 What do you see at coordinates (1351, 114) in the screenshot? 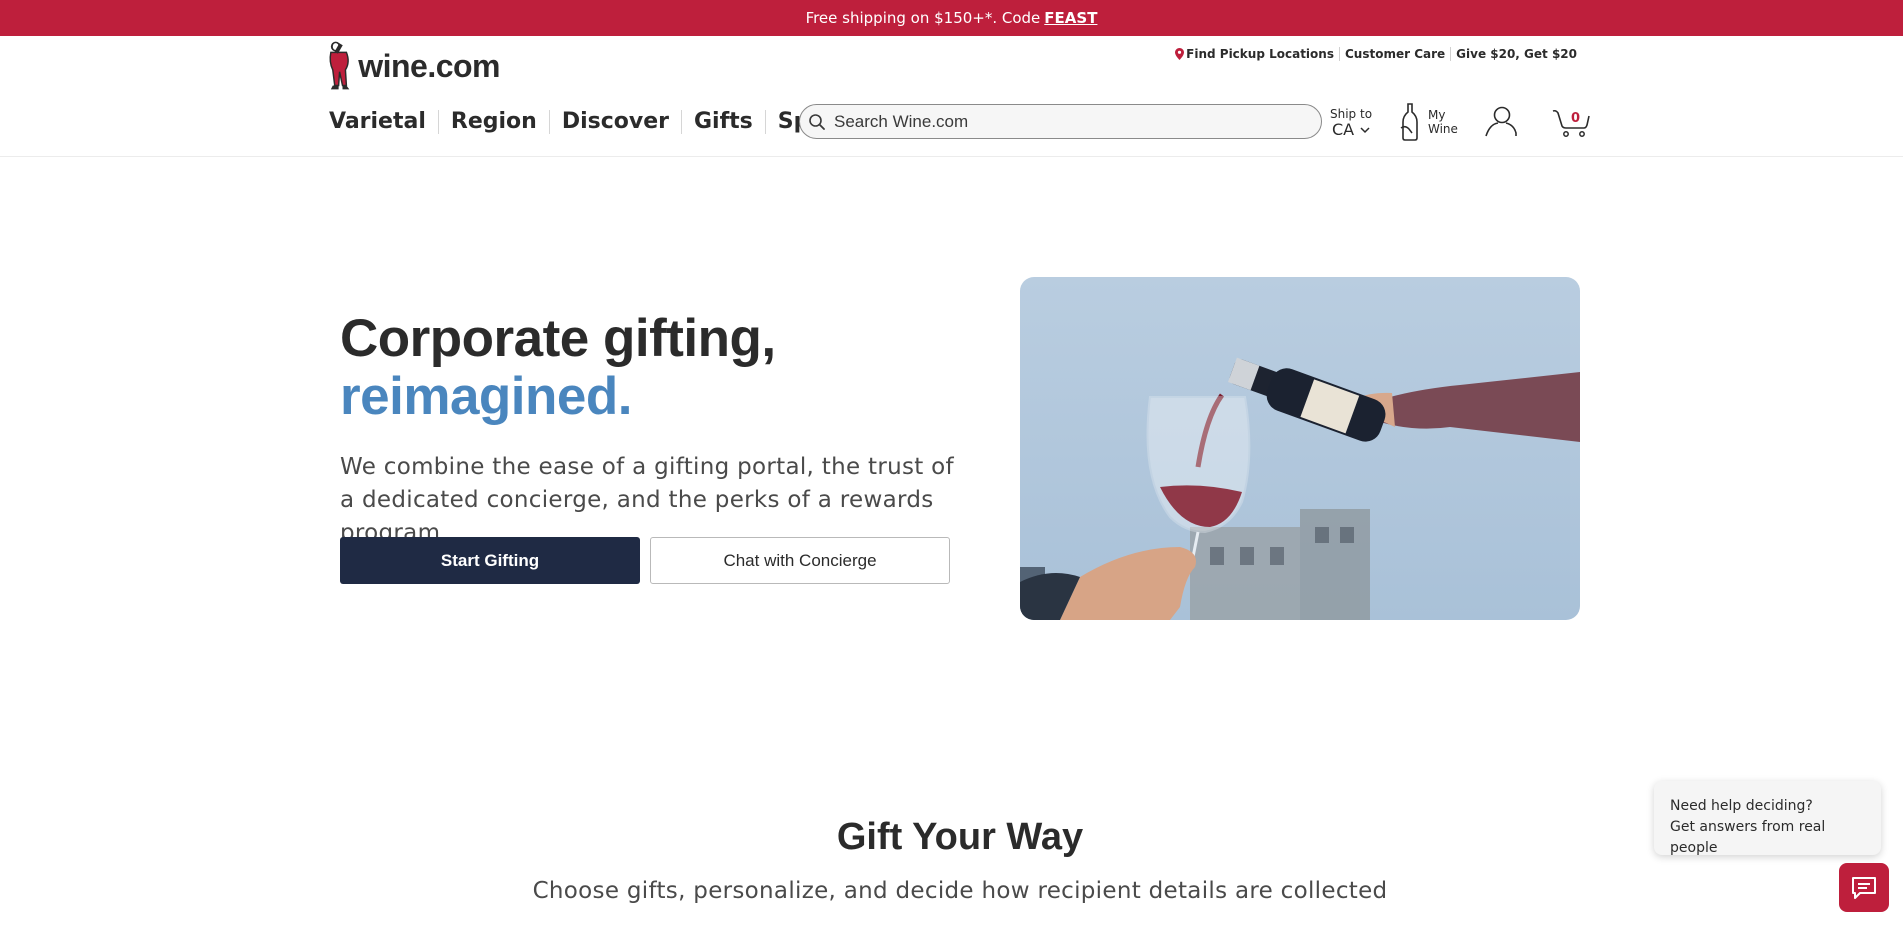
I see `ship-to-label: Ship to` at bounding box center [1351, 114].